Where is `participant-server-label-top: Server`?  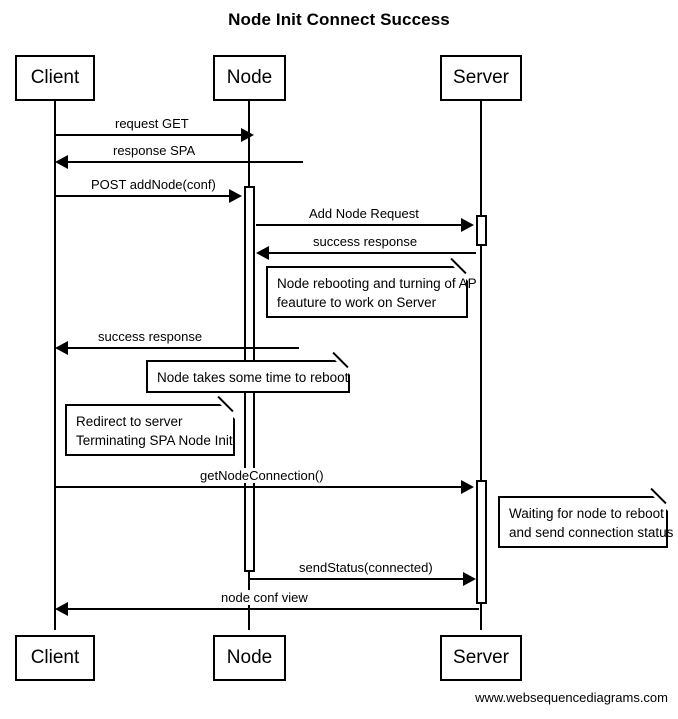 participant-server-label-top: Server is located at coordinates (481, 77).